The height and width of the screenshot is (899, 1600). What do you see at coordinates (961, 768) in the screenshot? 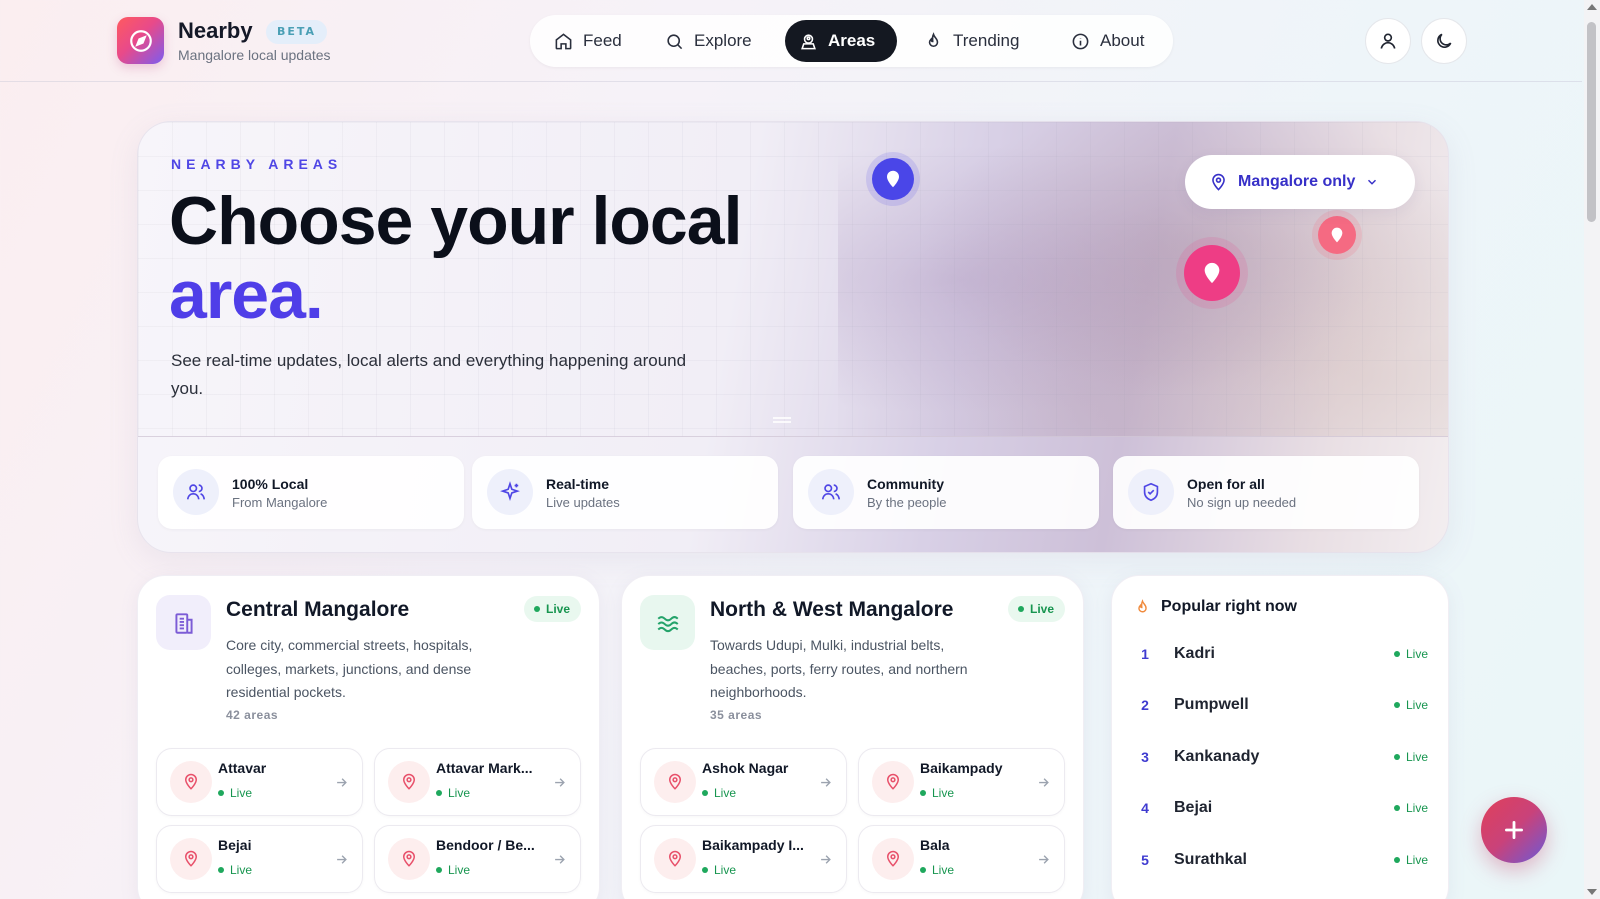
I see `area-name: Baikampady` at bounding box center [961, 768].